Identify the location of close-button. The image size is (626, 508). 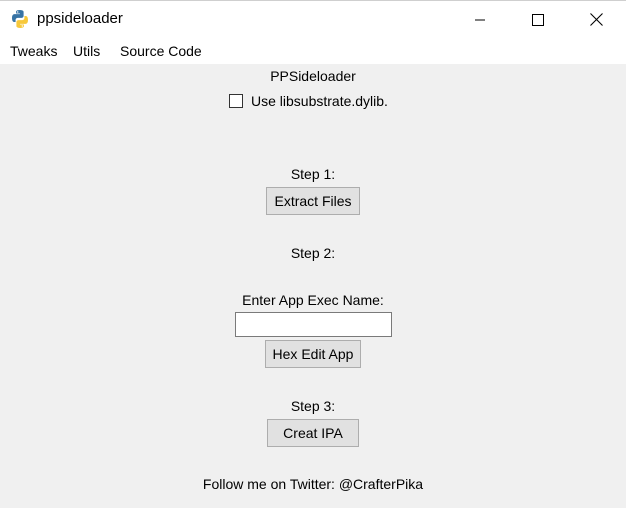
(596, 19).